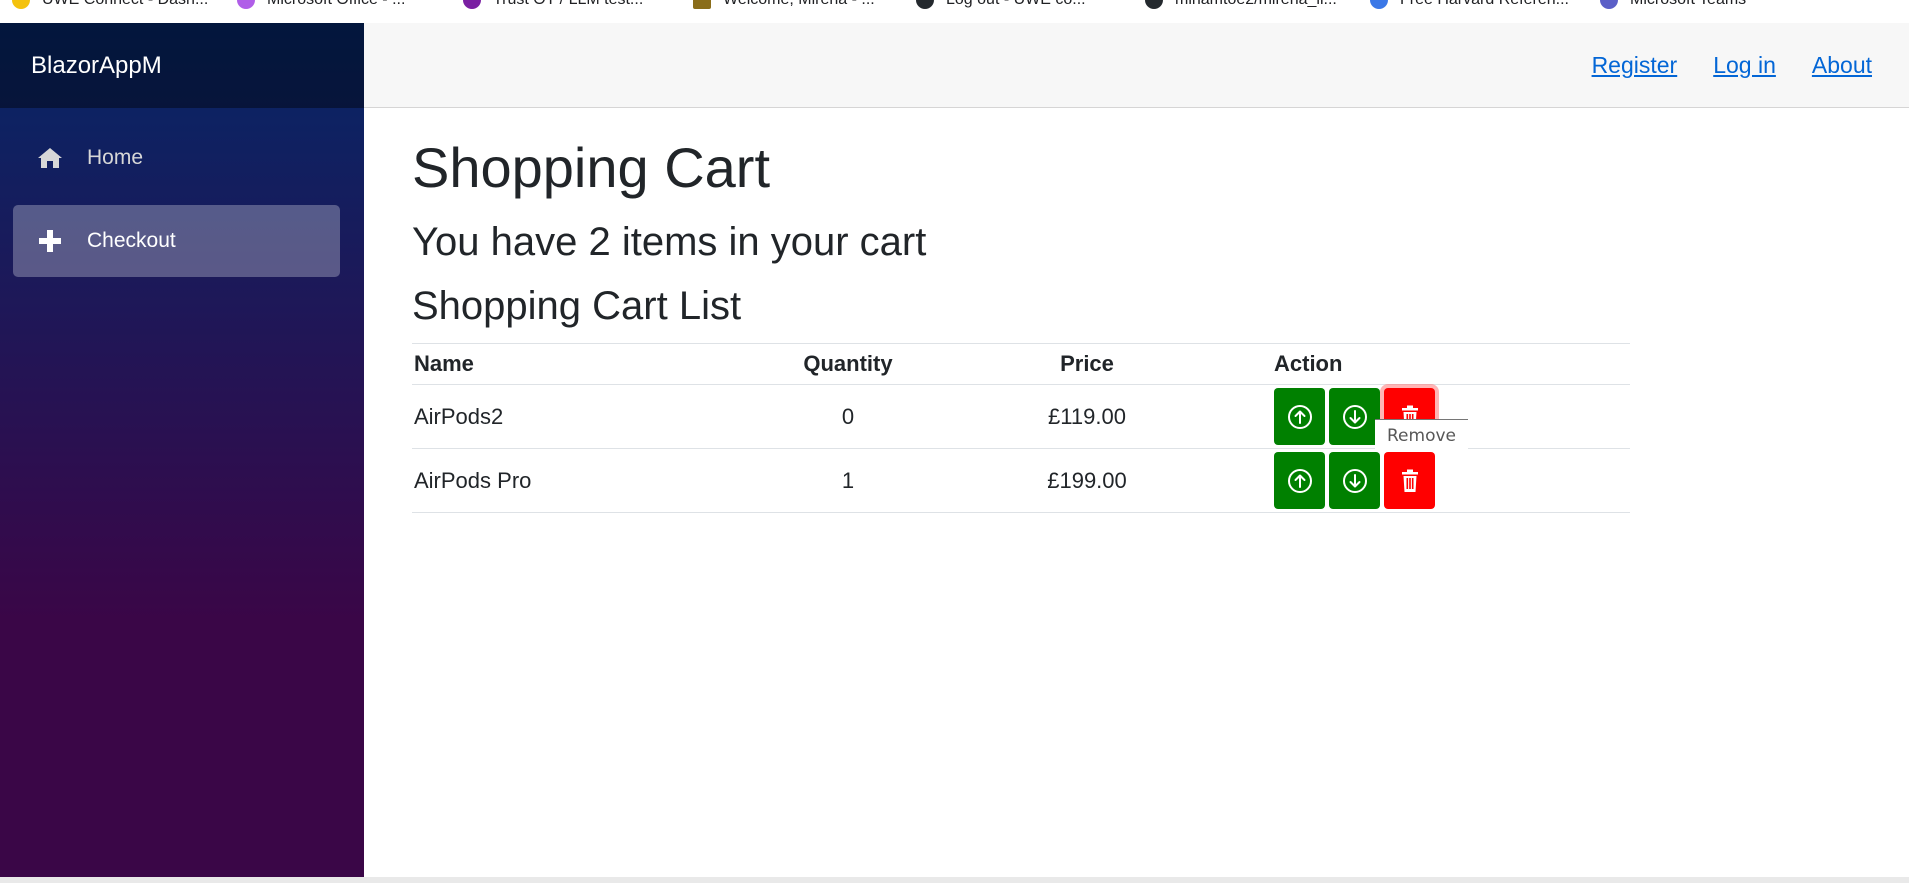 This screenshot has width=1909, height=883. What do you see at coordinates (604, 480) in the screenshot?
I see `item-name: AirPods Pro` at bounding box center [604, 480].